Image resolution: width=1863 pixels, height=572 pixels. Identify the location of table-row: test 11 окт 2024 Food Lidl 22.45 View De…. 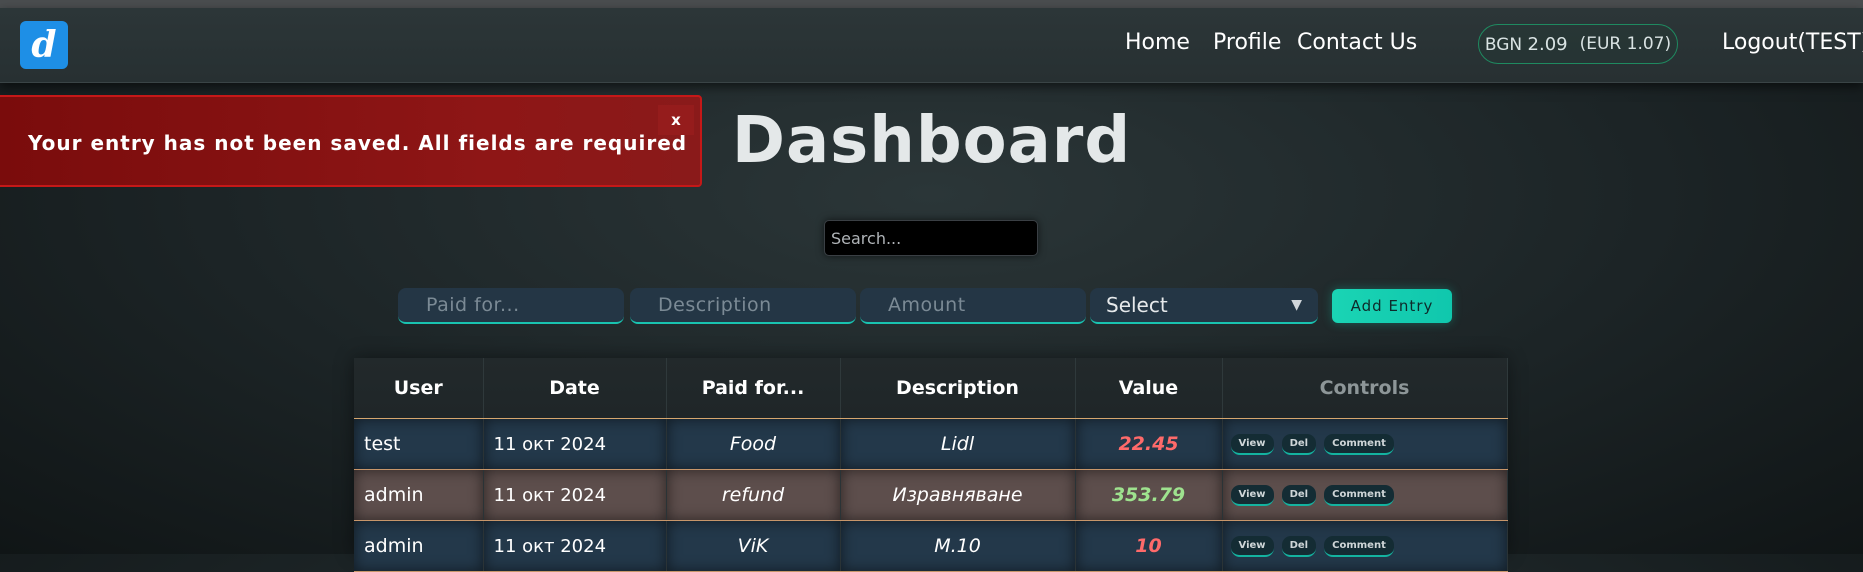
(931, 444).